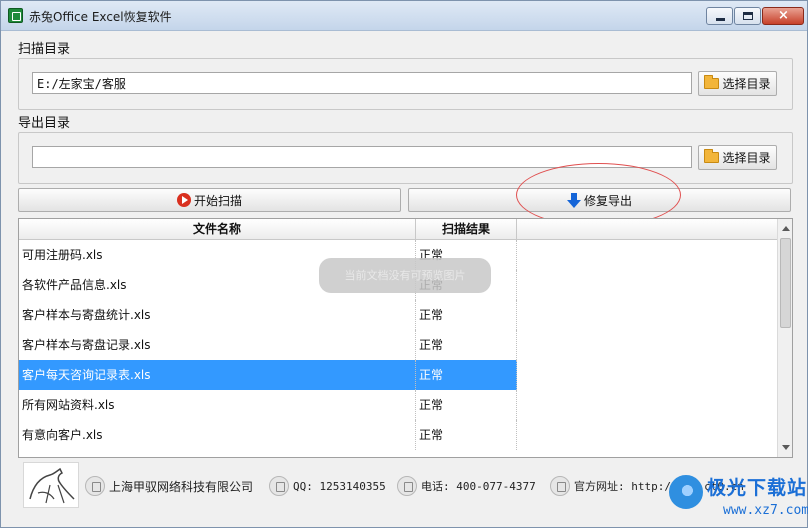 This screenshot has width=808, height=528. What do you see at coordinates (785, 283) in the screenshot?
I see `scrollbar-thumb` at bounding box center [785, 283].